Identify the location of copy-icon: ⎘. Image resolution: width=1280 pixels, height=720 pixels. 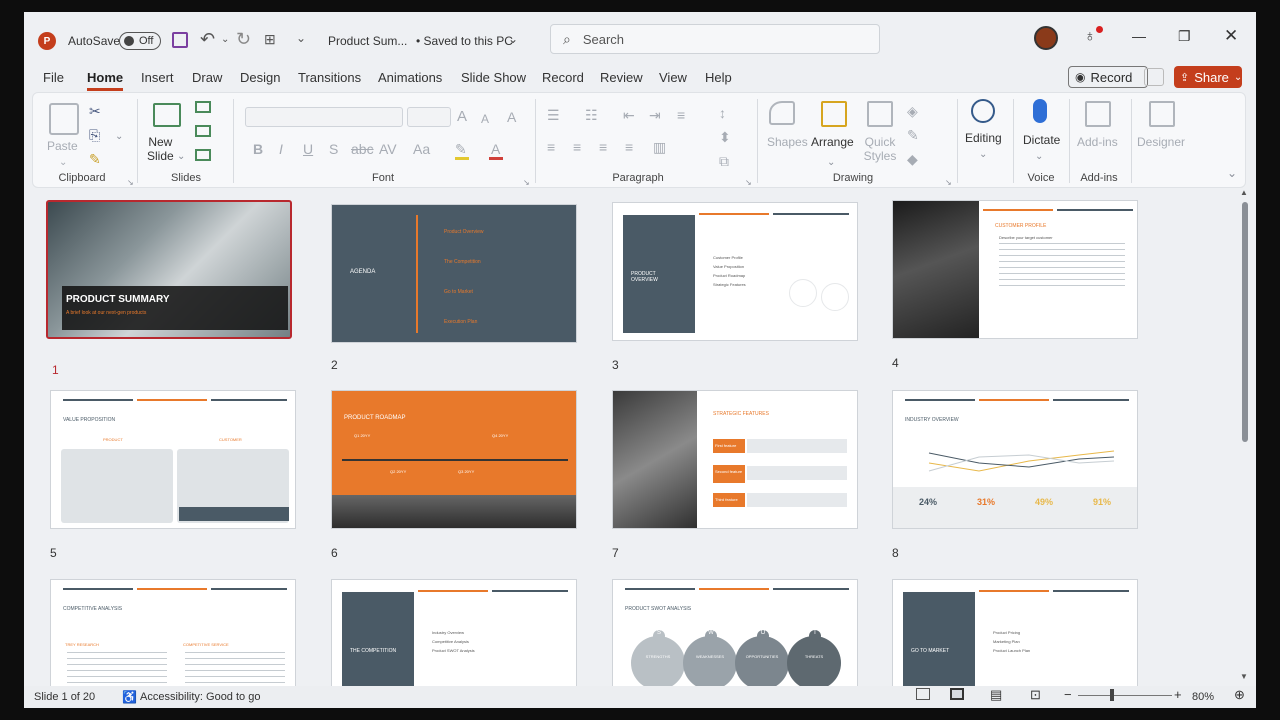
(94, 135).